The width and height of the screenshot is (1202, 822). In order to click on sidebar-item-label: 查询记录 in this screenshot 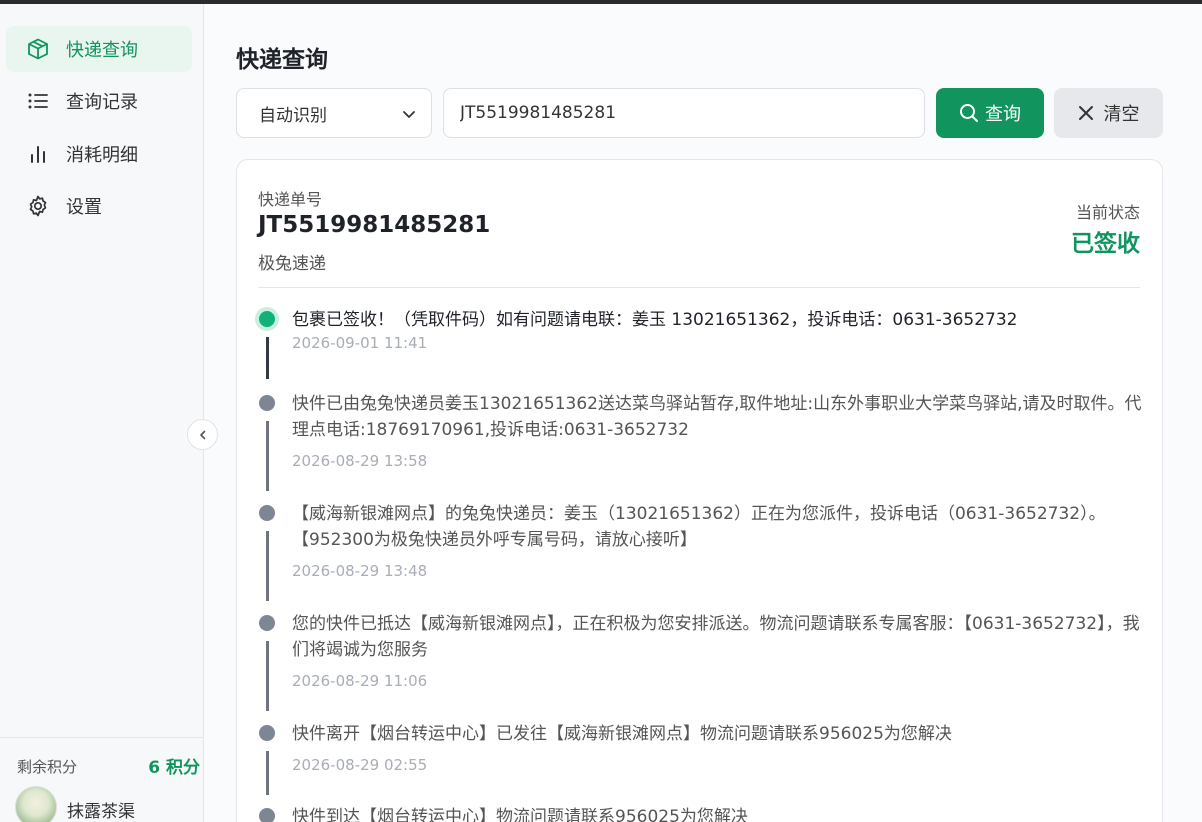, I will do `click(102, 102)`.